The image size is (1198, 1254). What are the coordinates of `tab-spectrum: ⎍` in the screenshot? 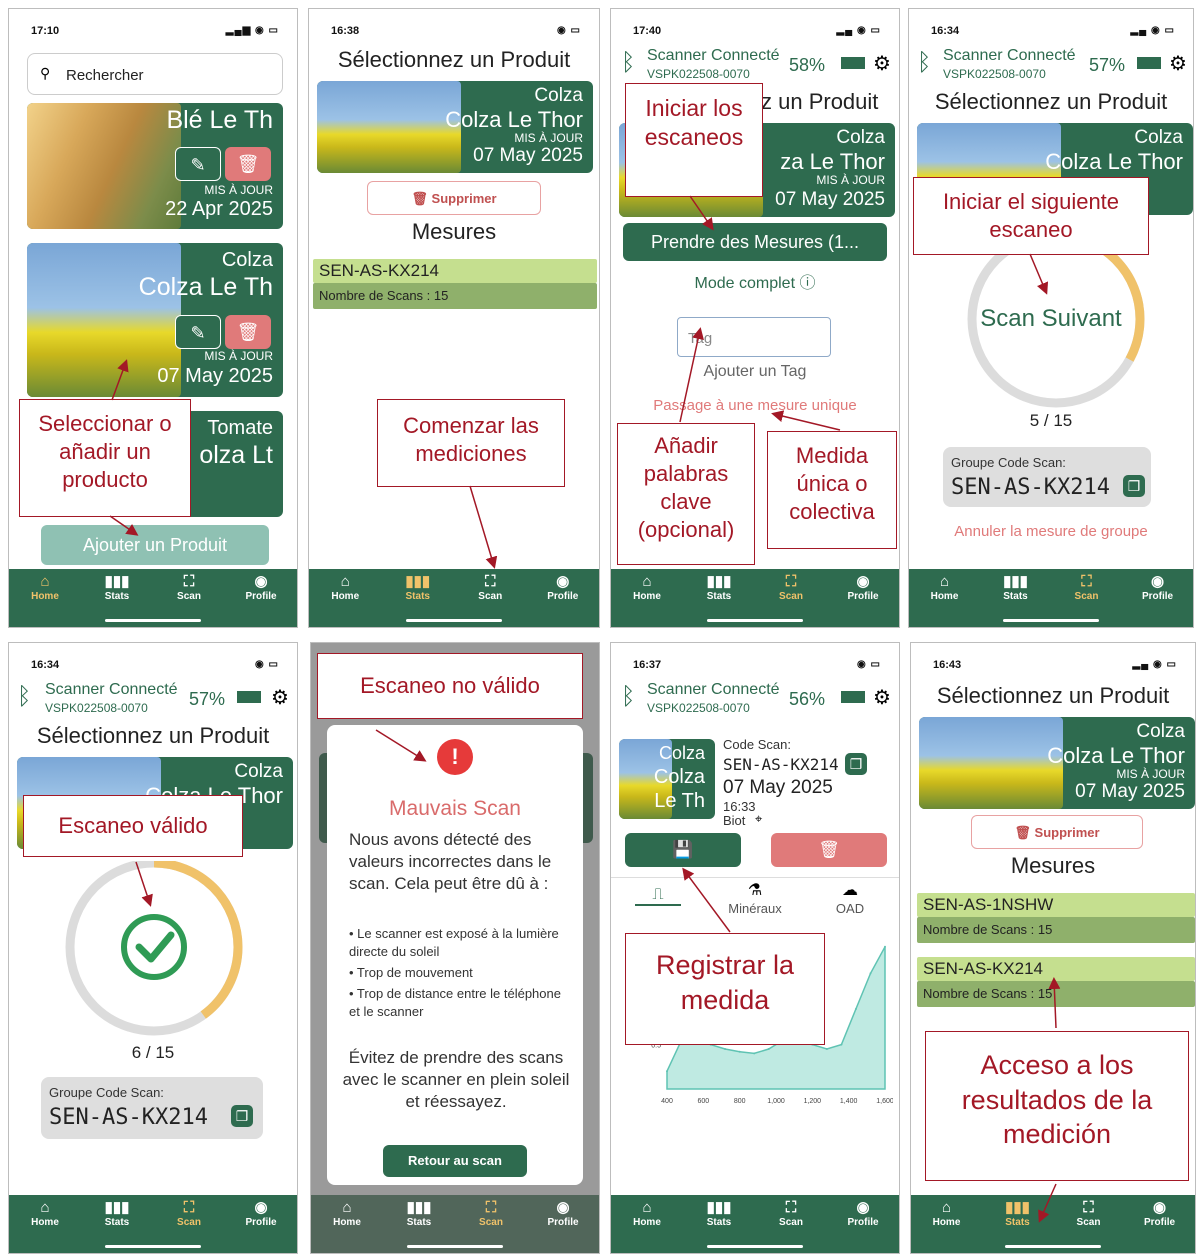 It's located at (658, 896).